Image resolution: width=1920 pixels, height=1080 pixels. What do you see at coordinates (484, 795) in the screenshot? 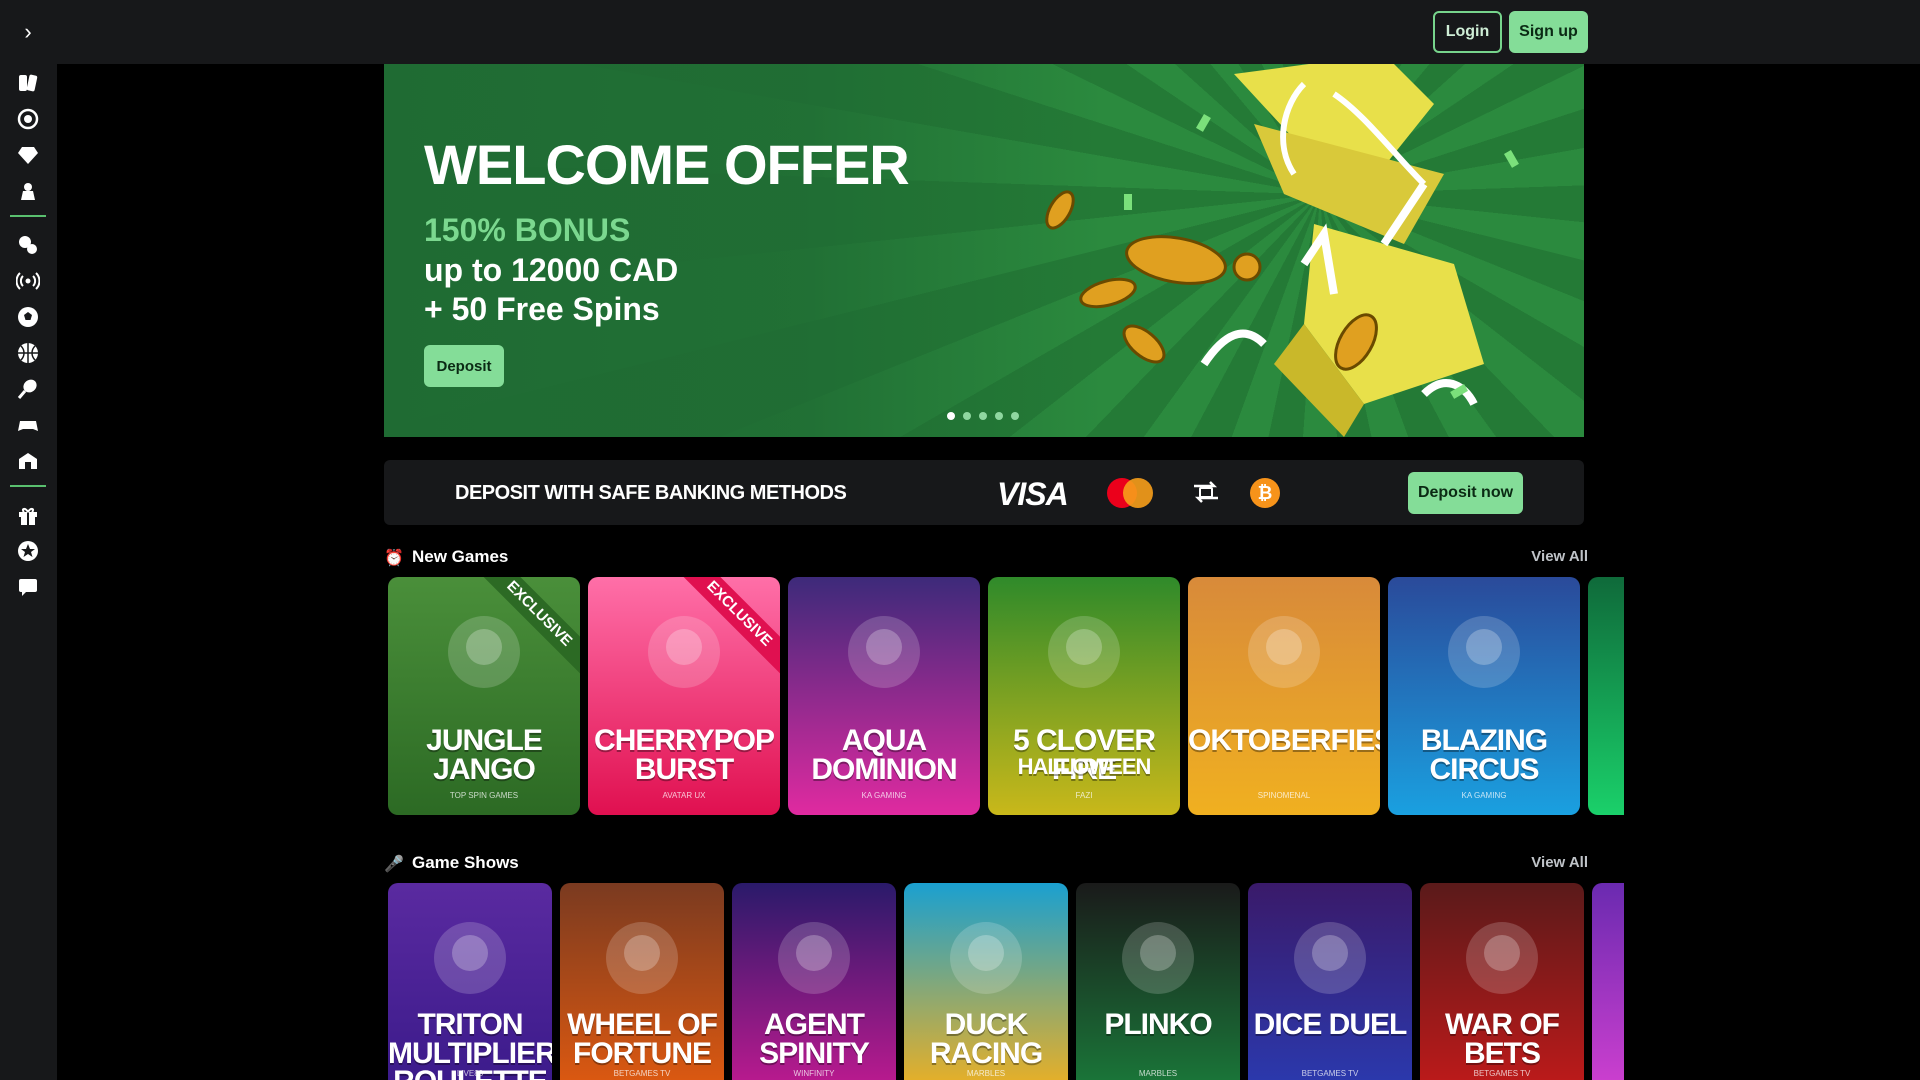
I see `game-provider: TOP SPIN GAMES` at bounding box center [484, 795].